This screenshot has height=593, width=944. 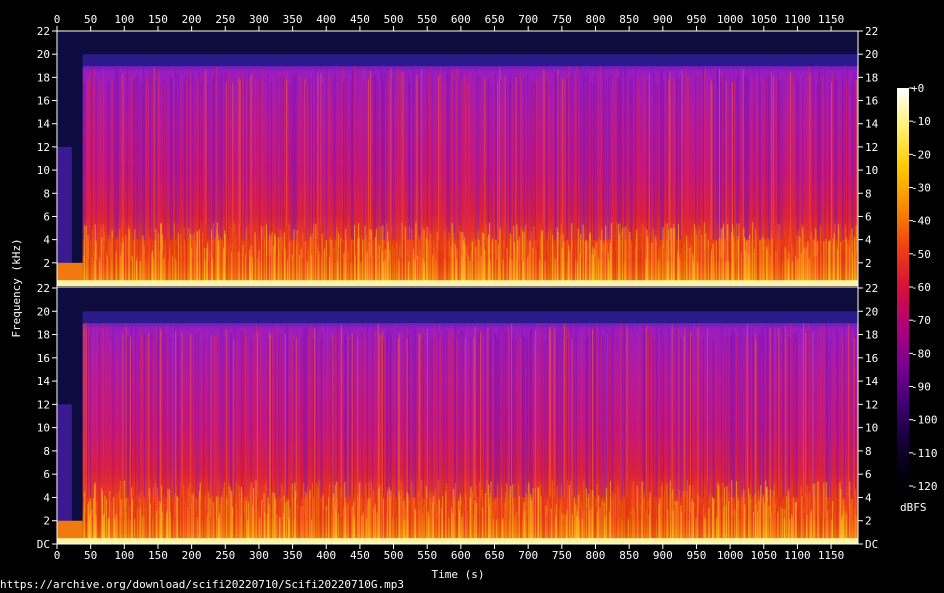 I want to click on colorbar-tick-label: -20, so click(x=921, y=154).